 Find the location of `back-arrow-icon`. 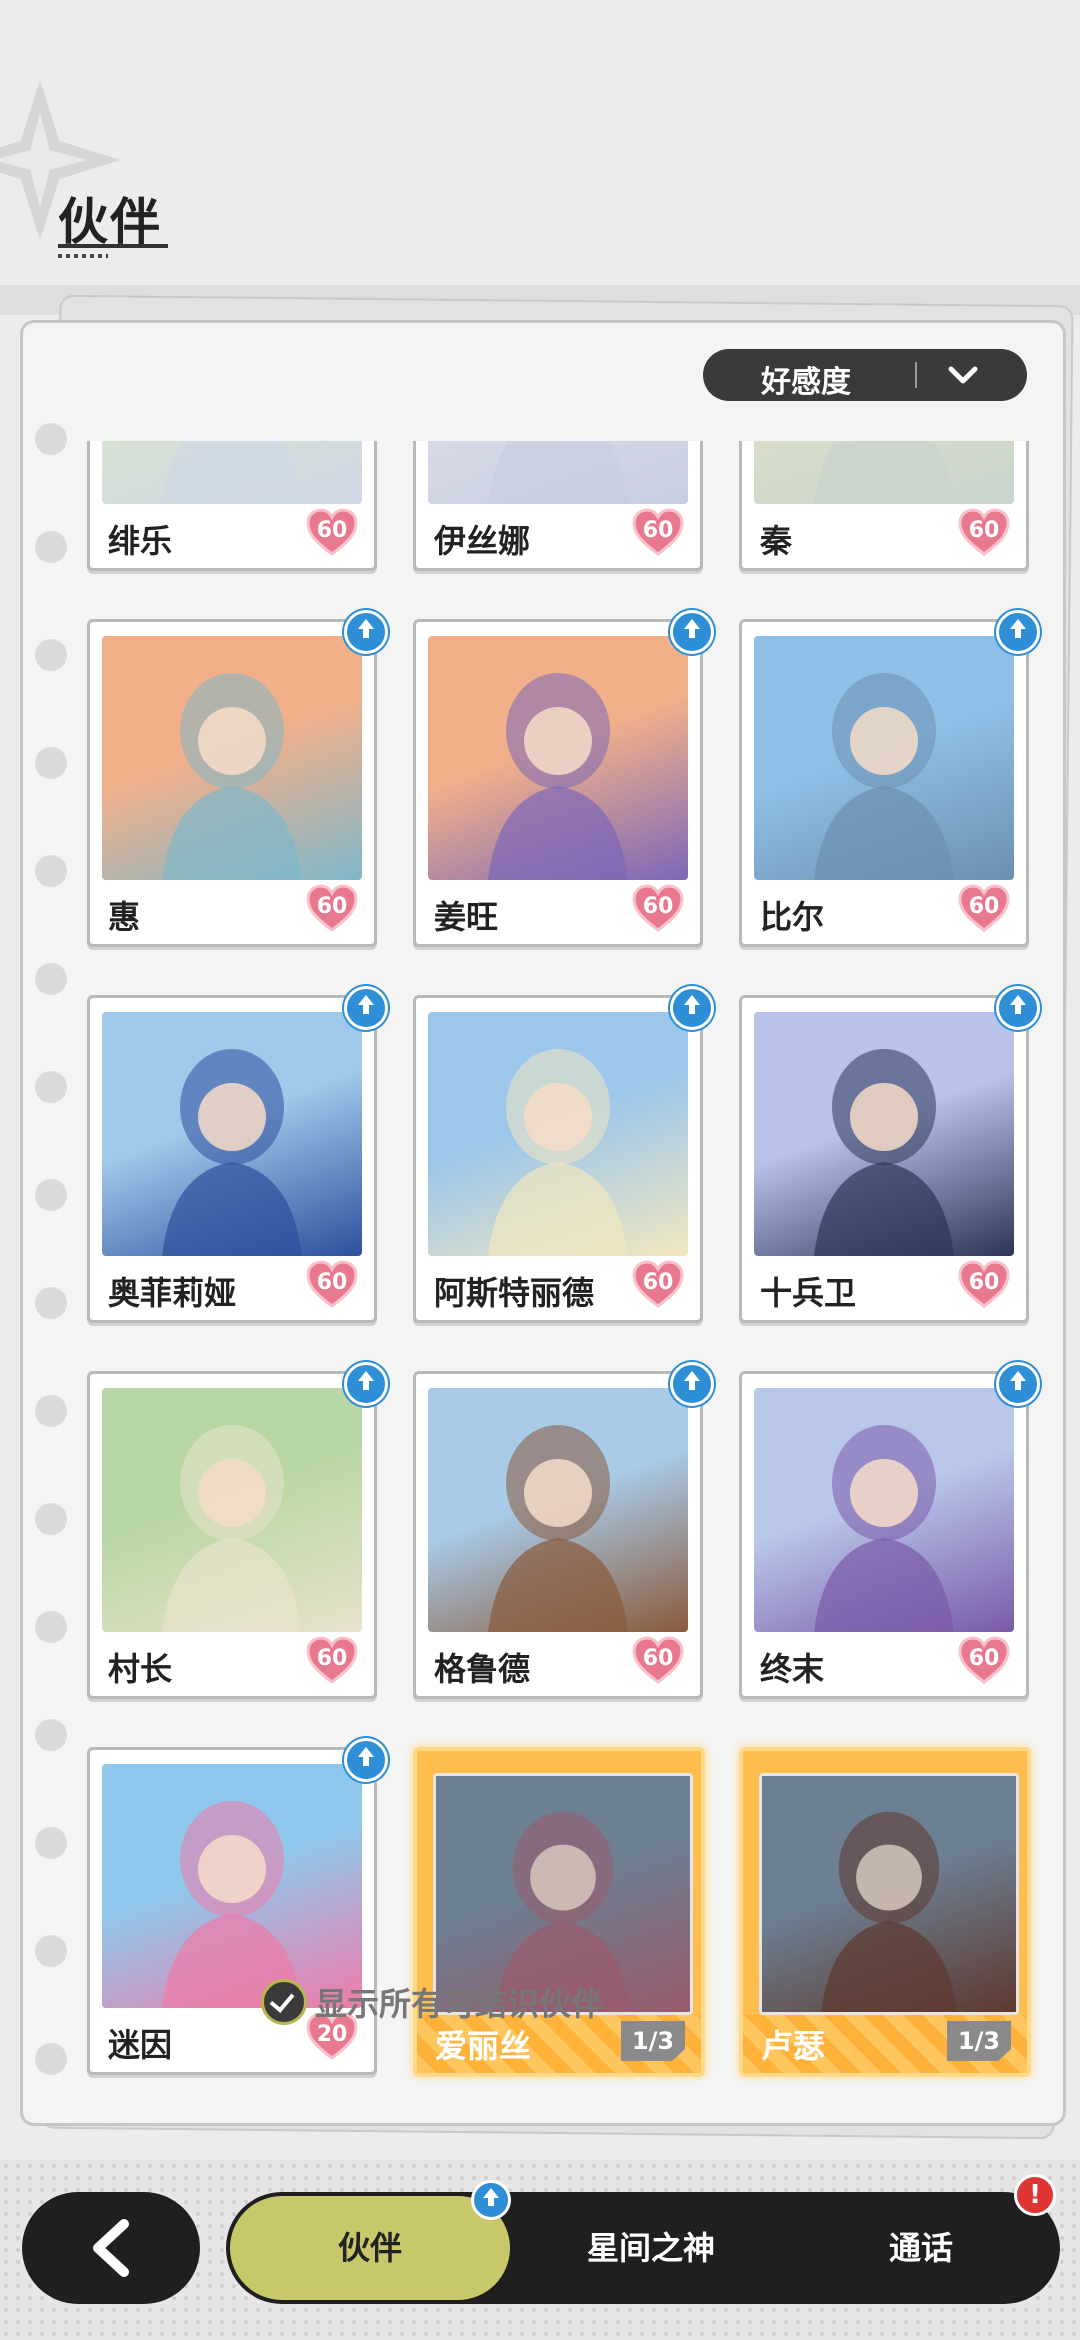

back-arrow-icon is located at coordinates (111, 2248).